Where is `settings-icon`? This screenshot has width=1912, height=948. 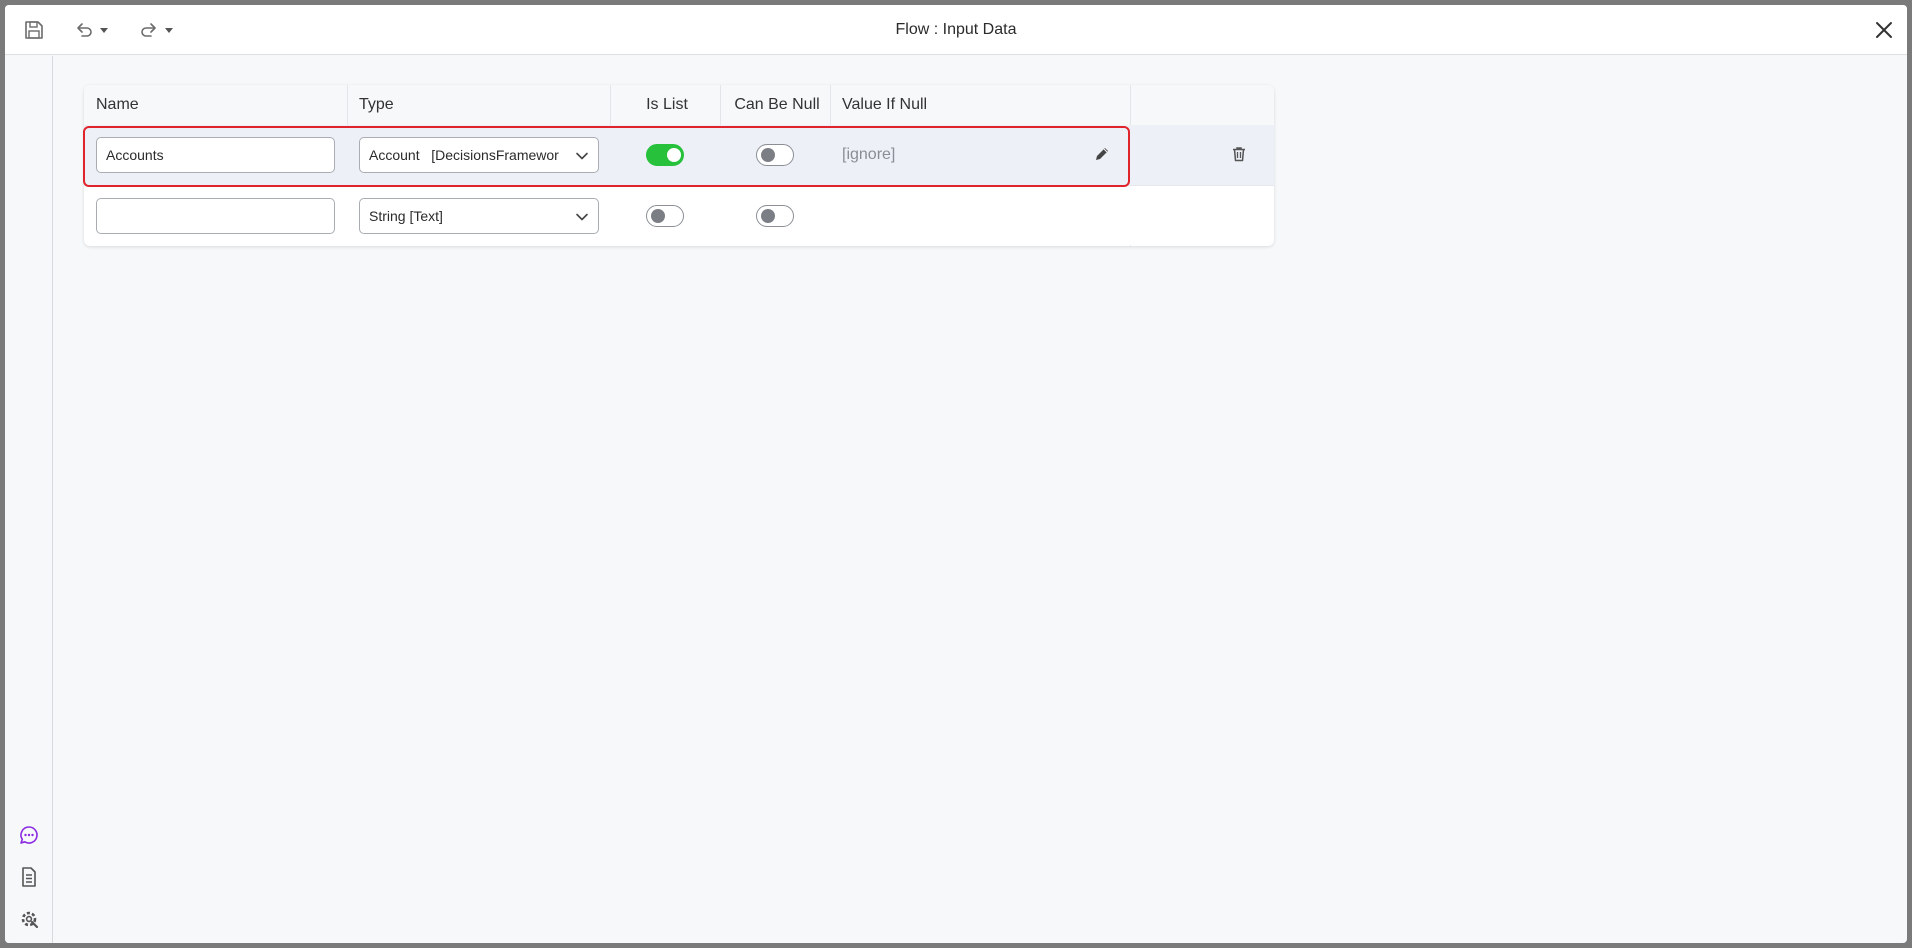 settings-icon is located at coordinates (30, 920).